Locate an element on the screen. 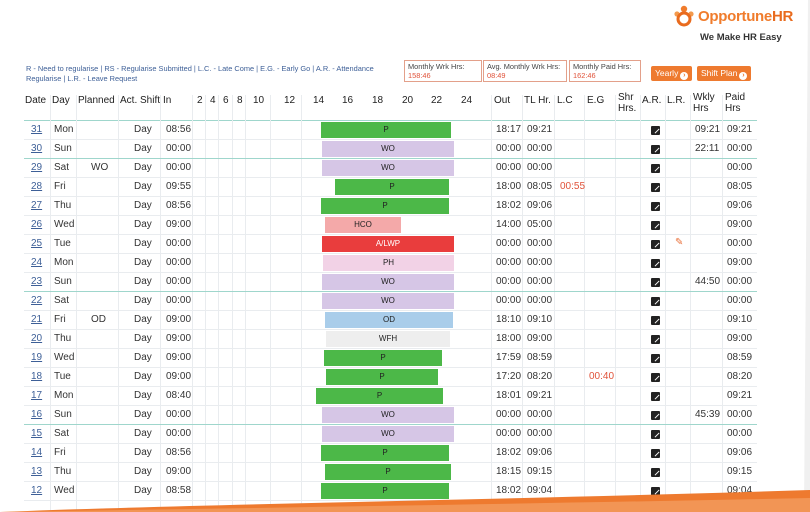 The height and width of the screenshot is (512, 810). day-cell: Mon is located at coordinates (64, 129).